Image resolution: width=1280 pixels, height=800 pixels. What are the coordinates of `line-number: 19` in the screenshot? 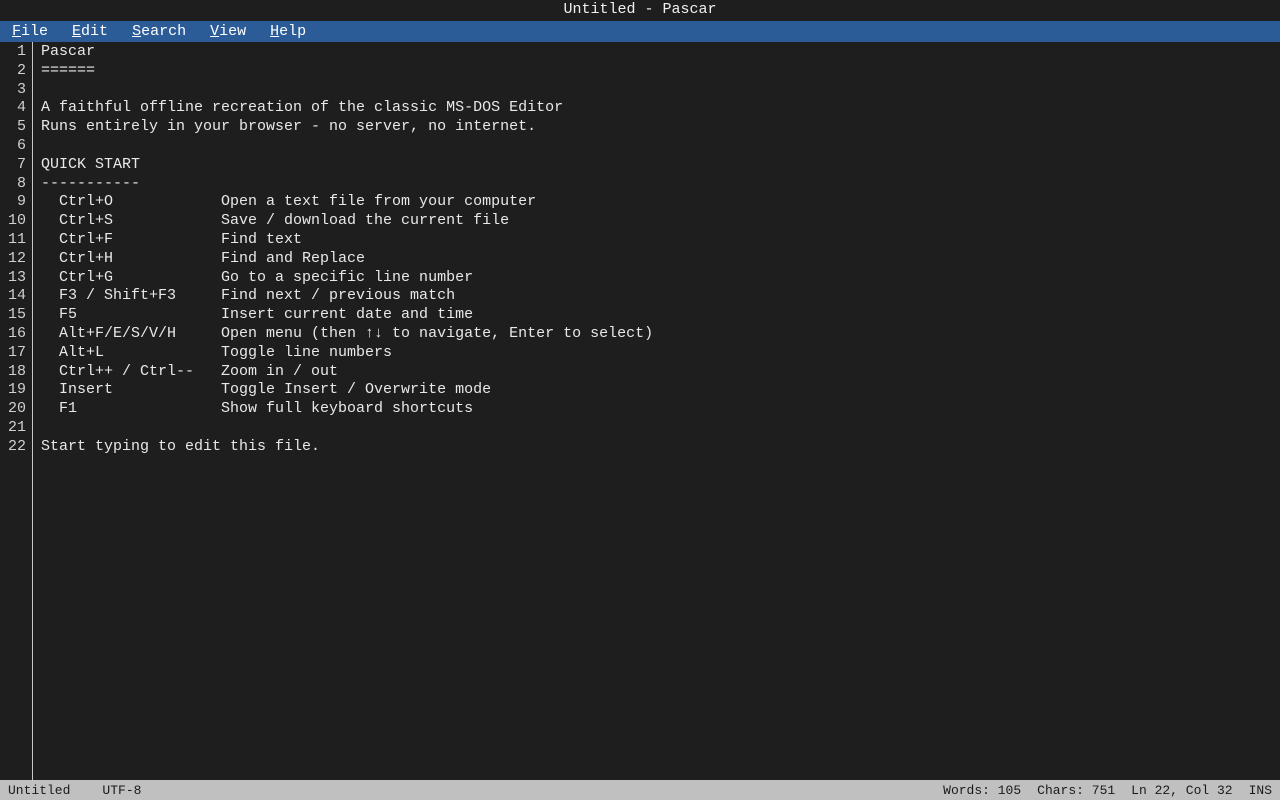 It's located at (16, 390).